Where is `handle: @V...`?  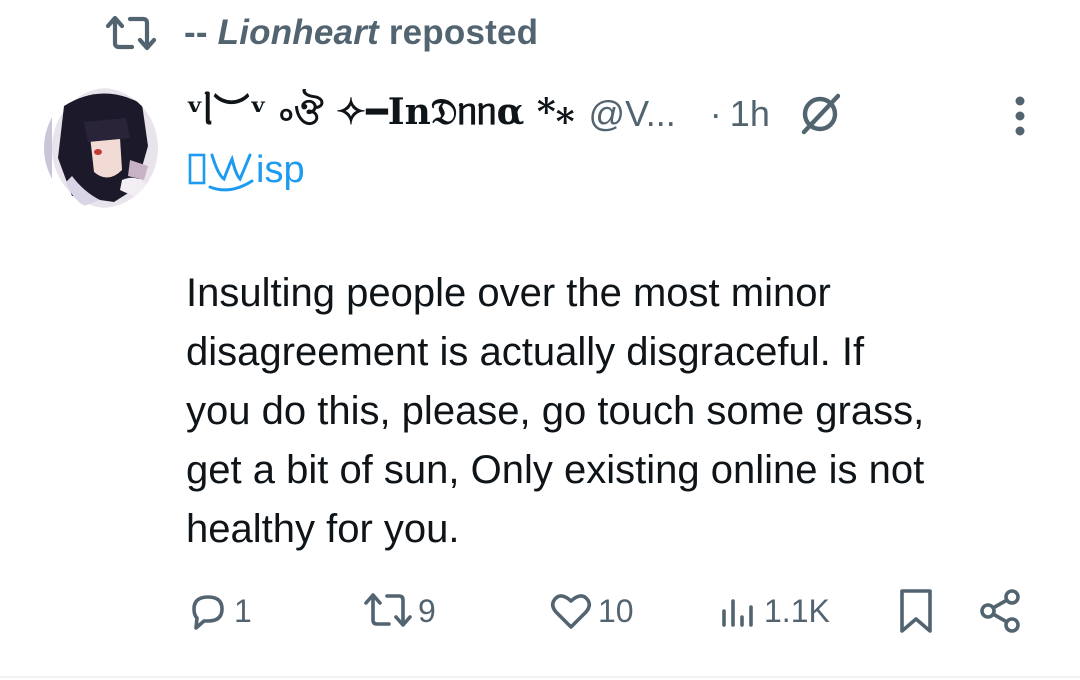 handle: @V... is located at coordinates (632, 114).